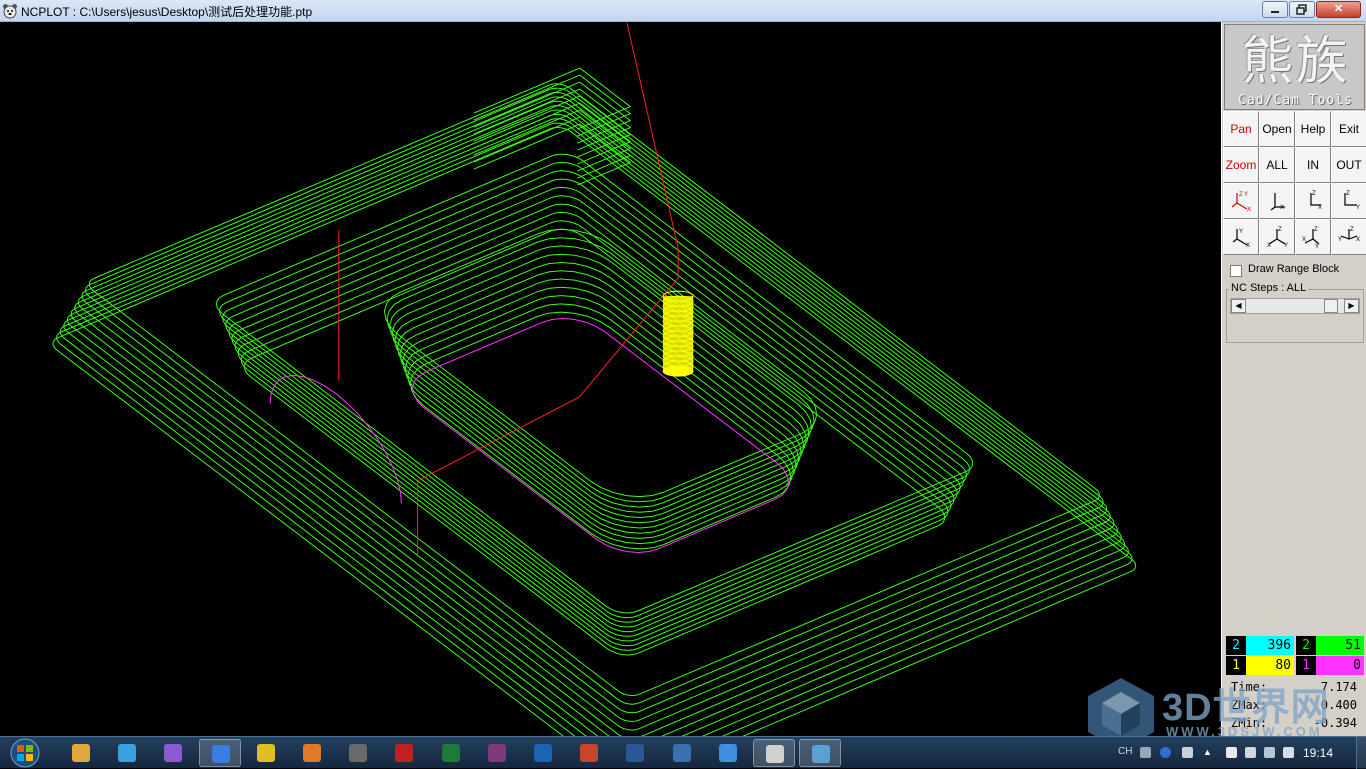 This screenshot has width=1366, height=769. Describe the element at coordinates (1241, 129) in the screenshot. I see `pan-button: Pan` at that location.